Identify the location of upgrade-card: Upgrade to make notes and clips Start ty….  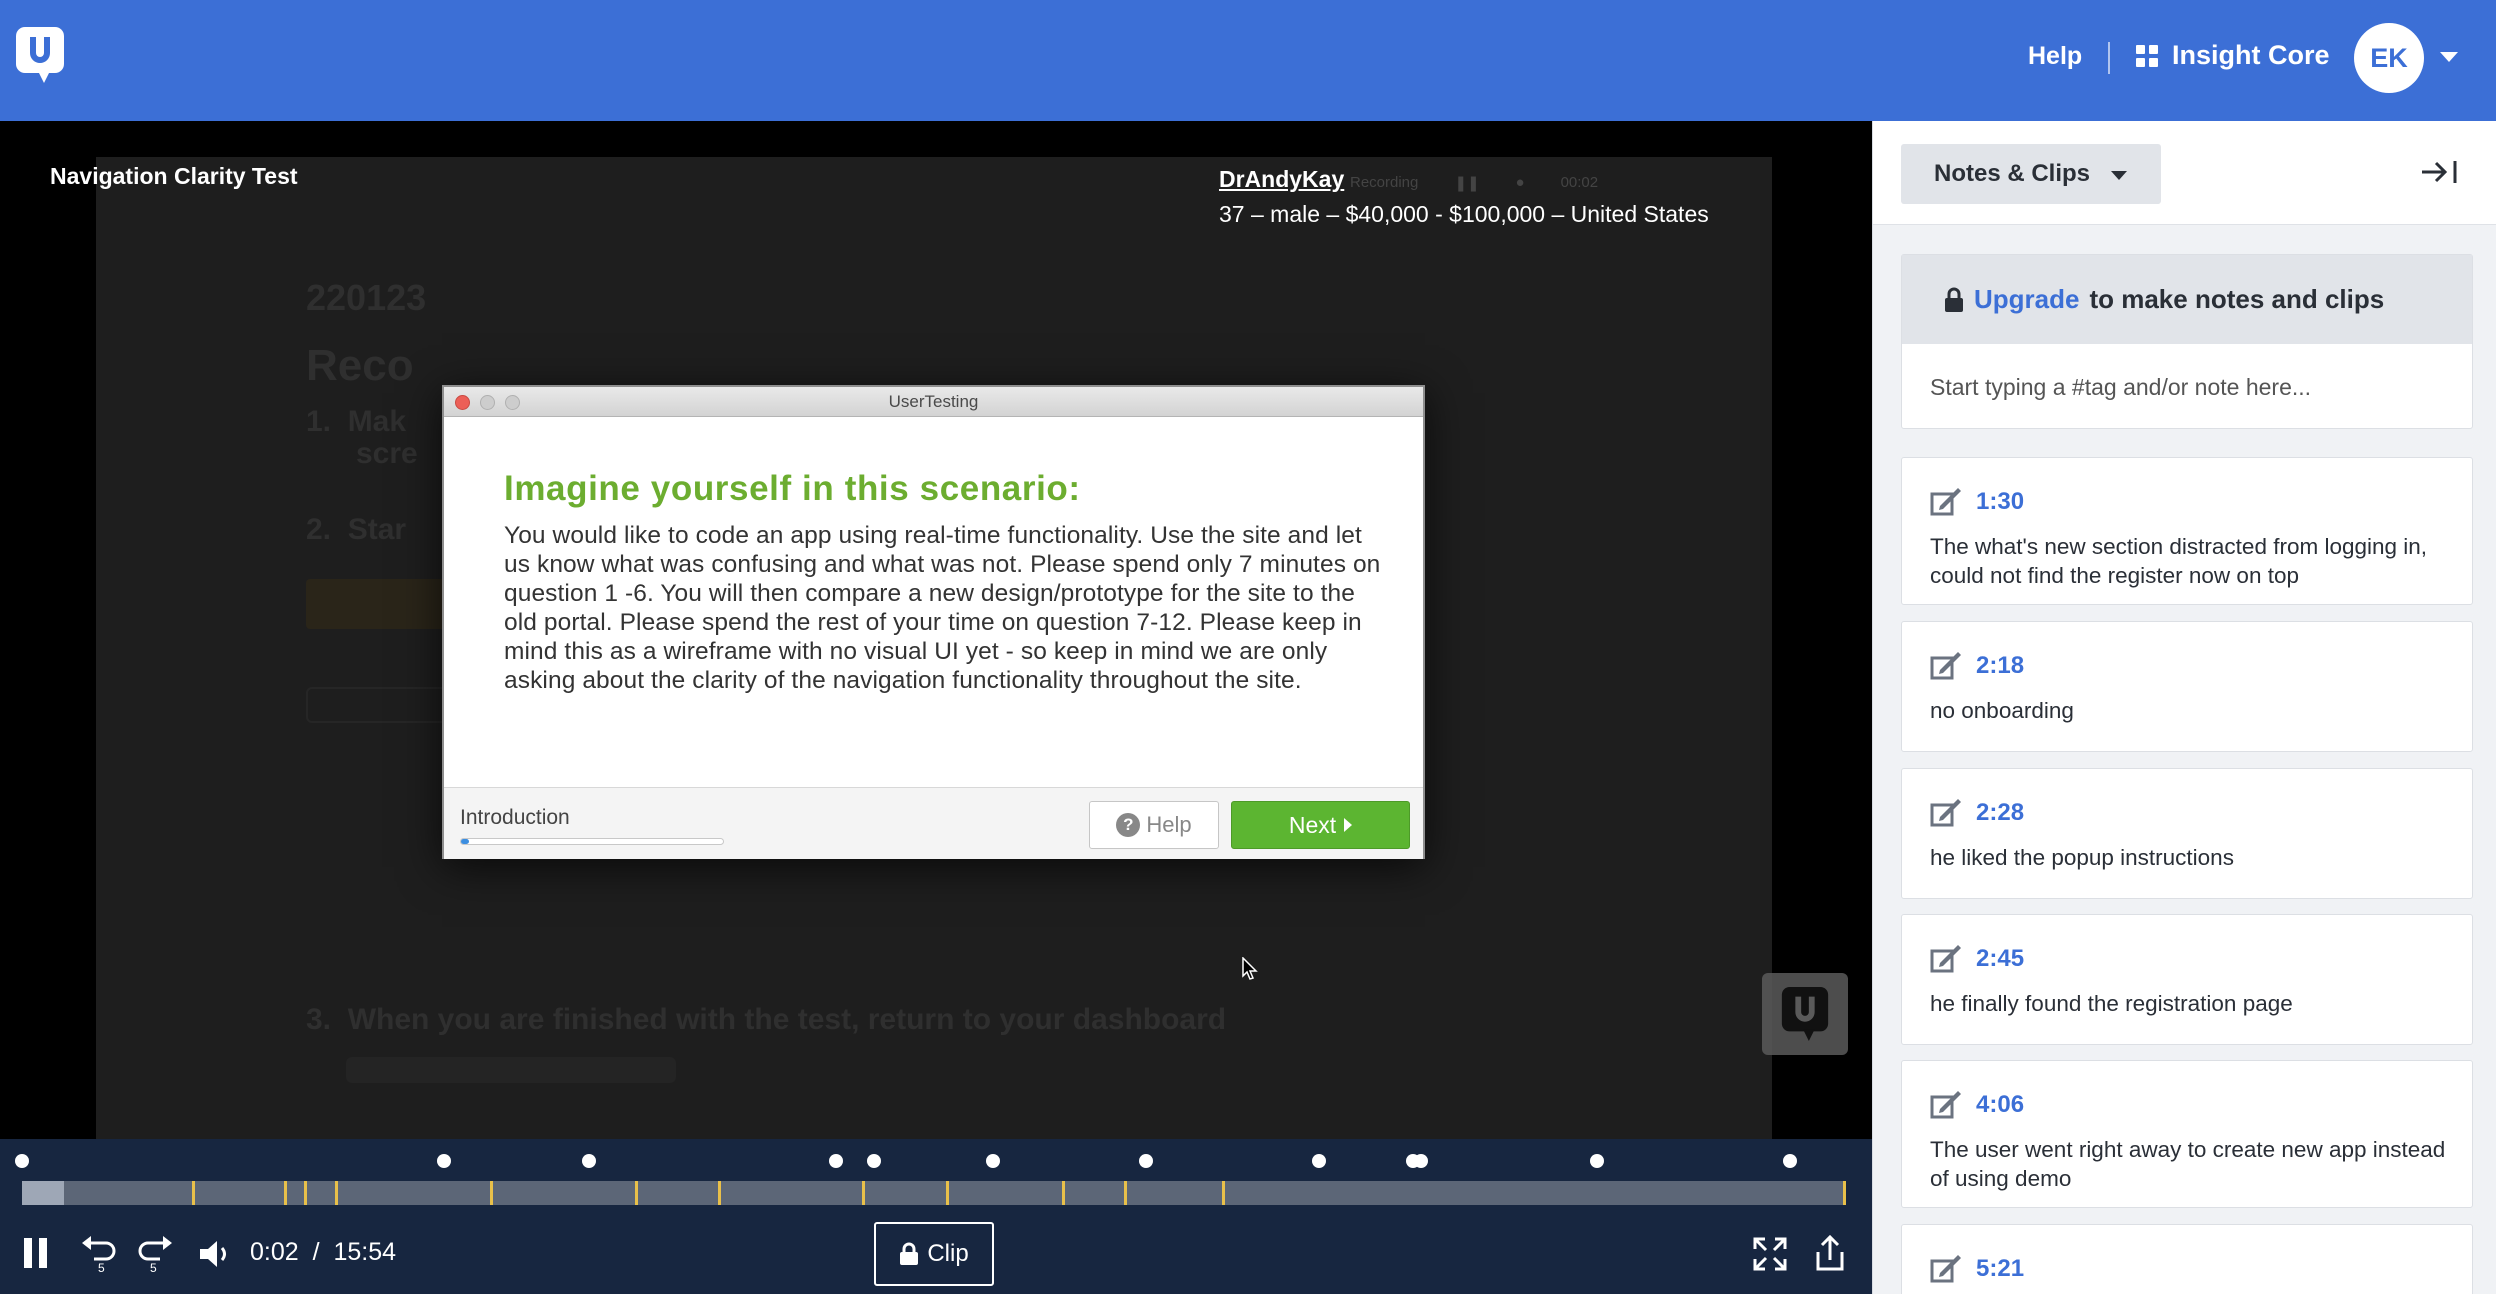
(2187, 341).